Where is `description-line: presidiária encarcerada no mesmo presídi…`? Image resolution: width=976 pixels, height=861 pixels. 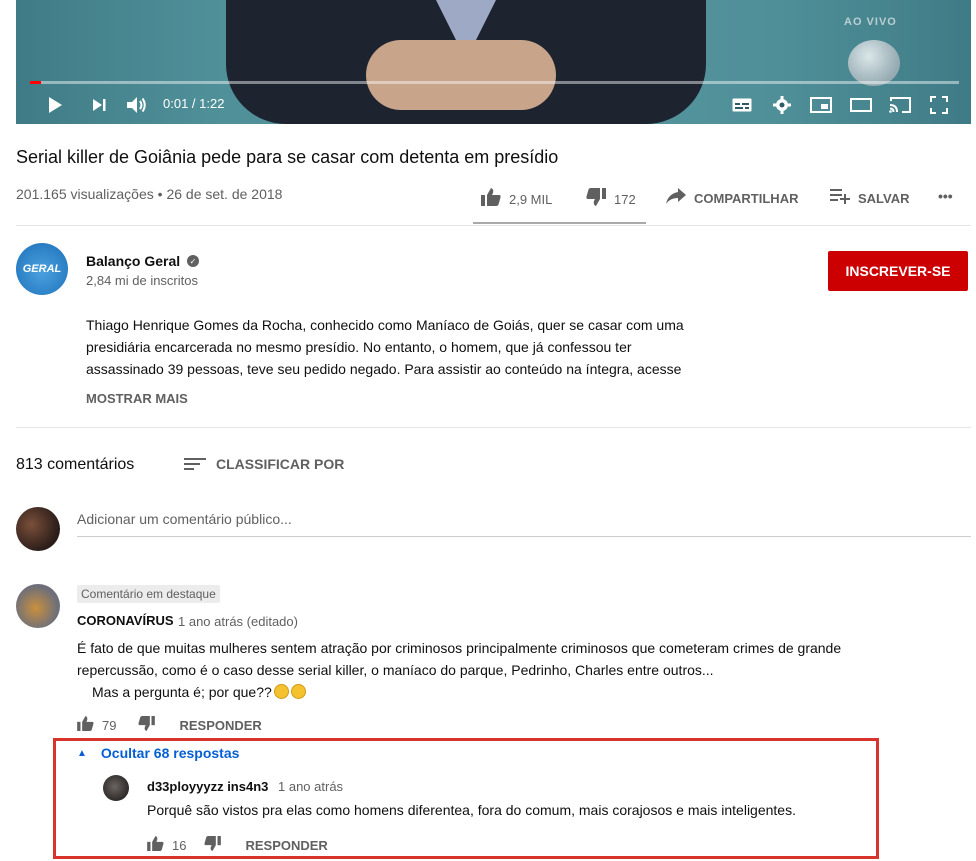 description-line: presidiária encarcerada no mesmo presídi… is located at coordinates (359, 347).